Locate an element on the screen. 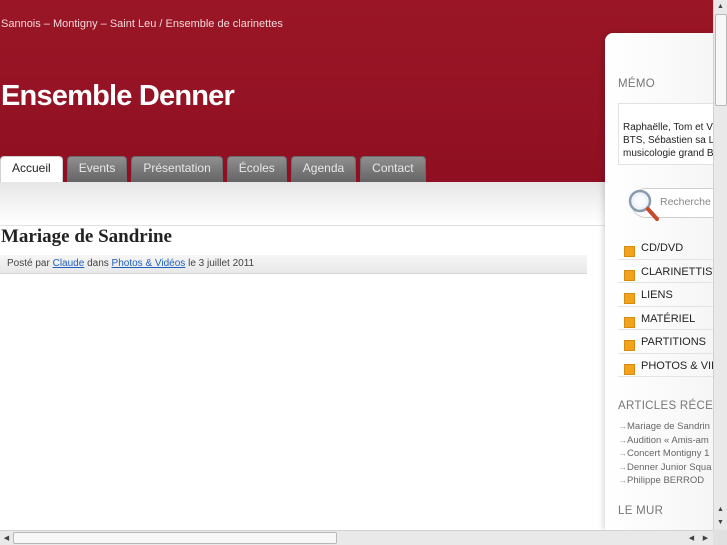 The height and width of the screenshot is (545, 727). category-item: LIENS is located at coordinates (665, 295).